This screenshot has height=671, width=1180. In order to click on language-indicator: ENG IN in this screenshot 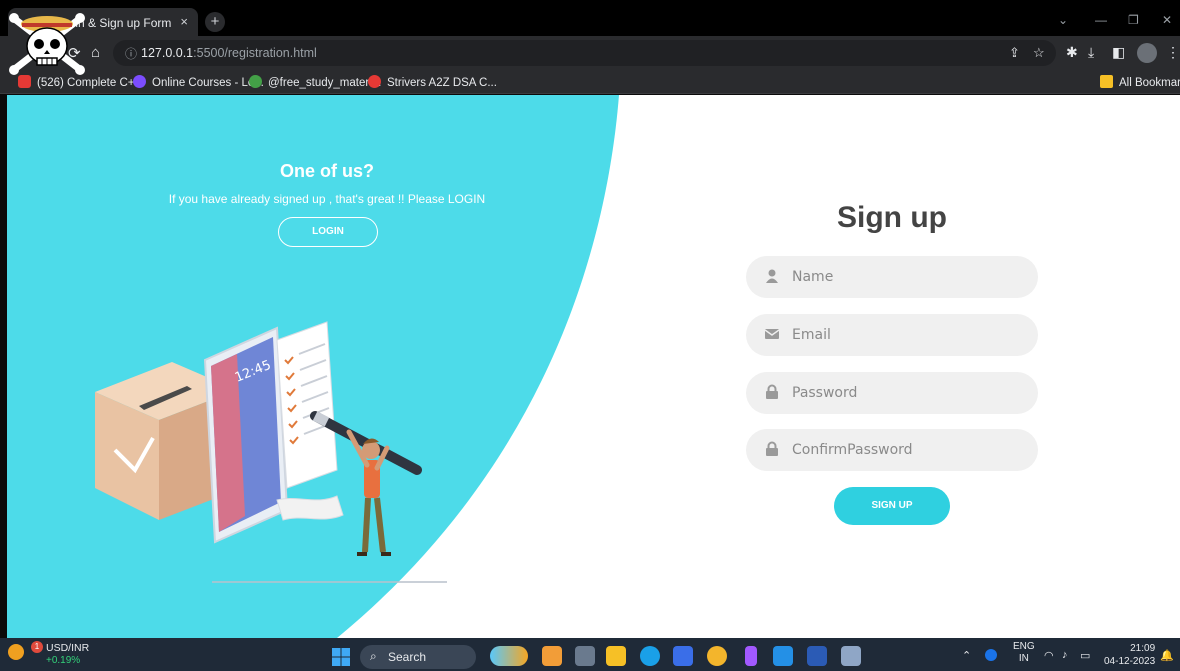, I will do `click(1024, 653)`.